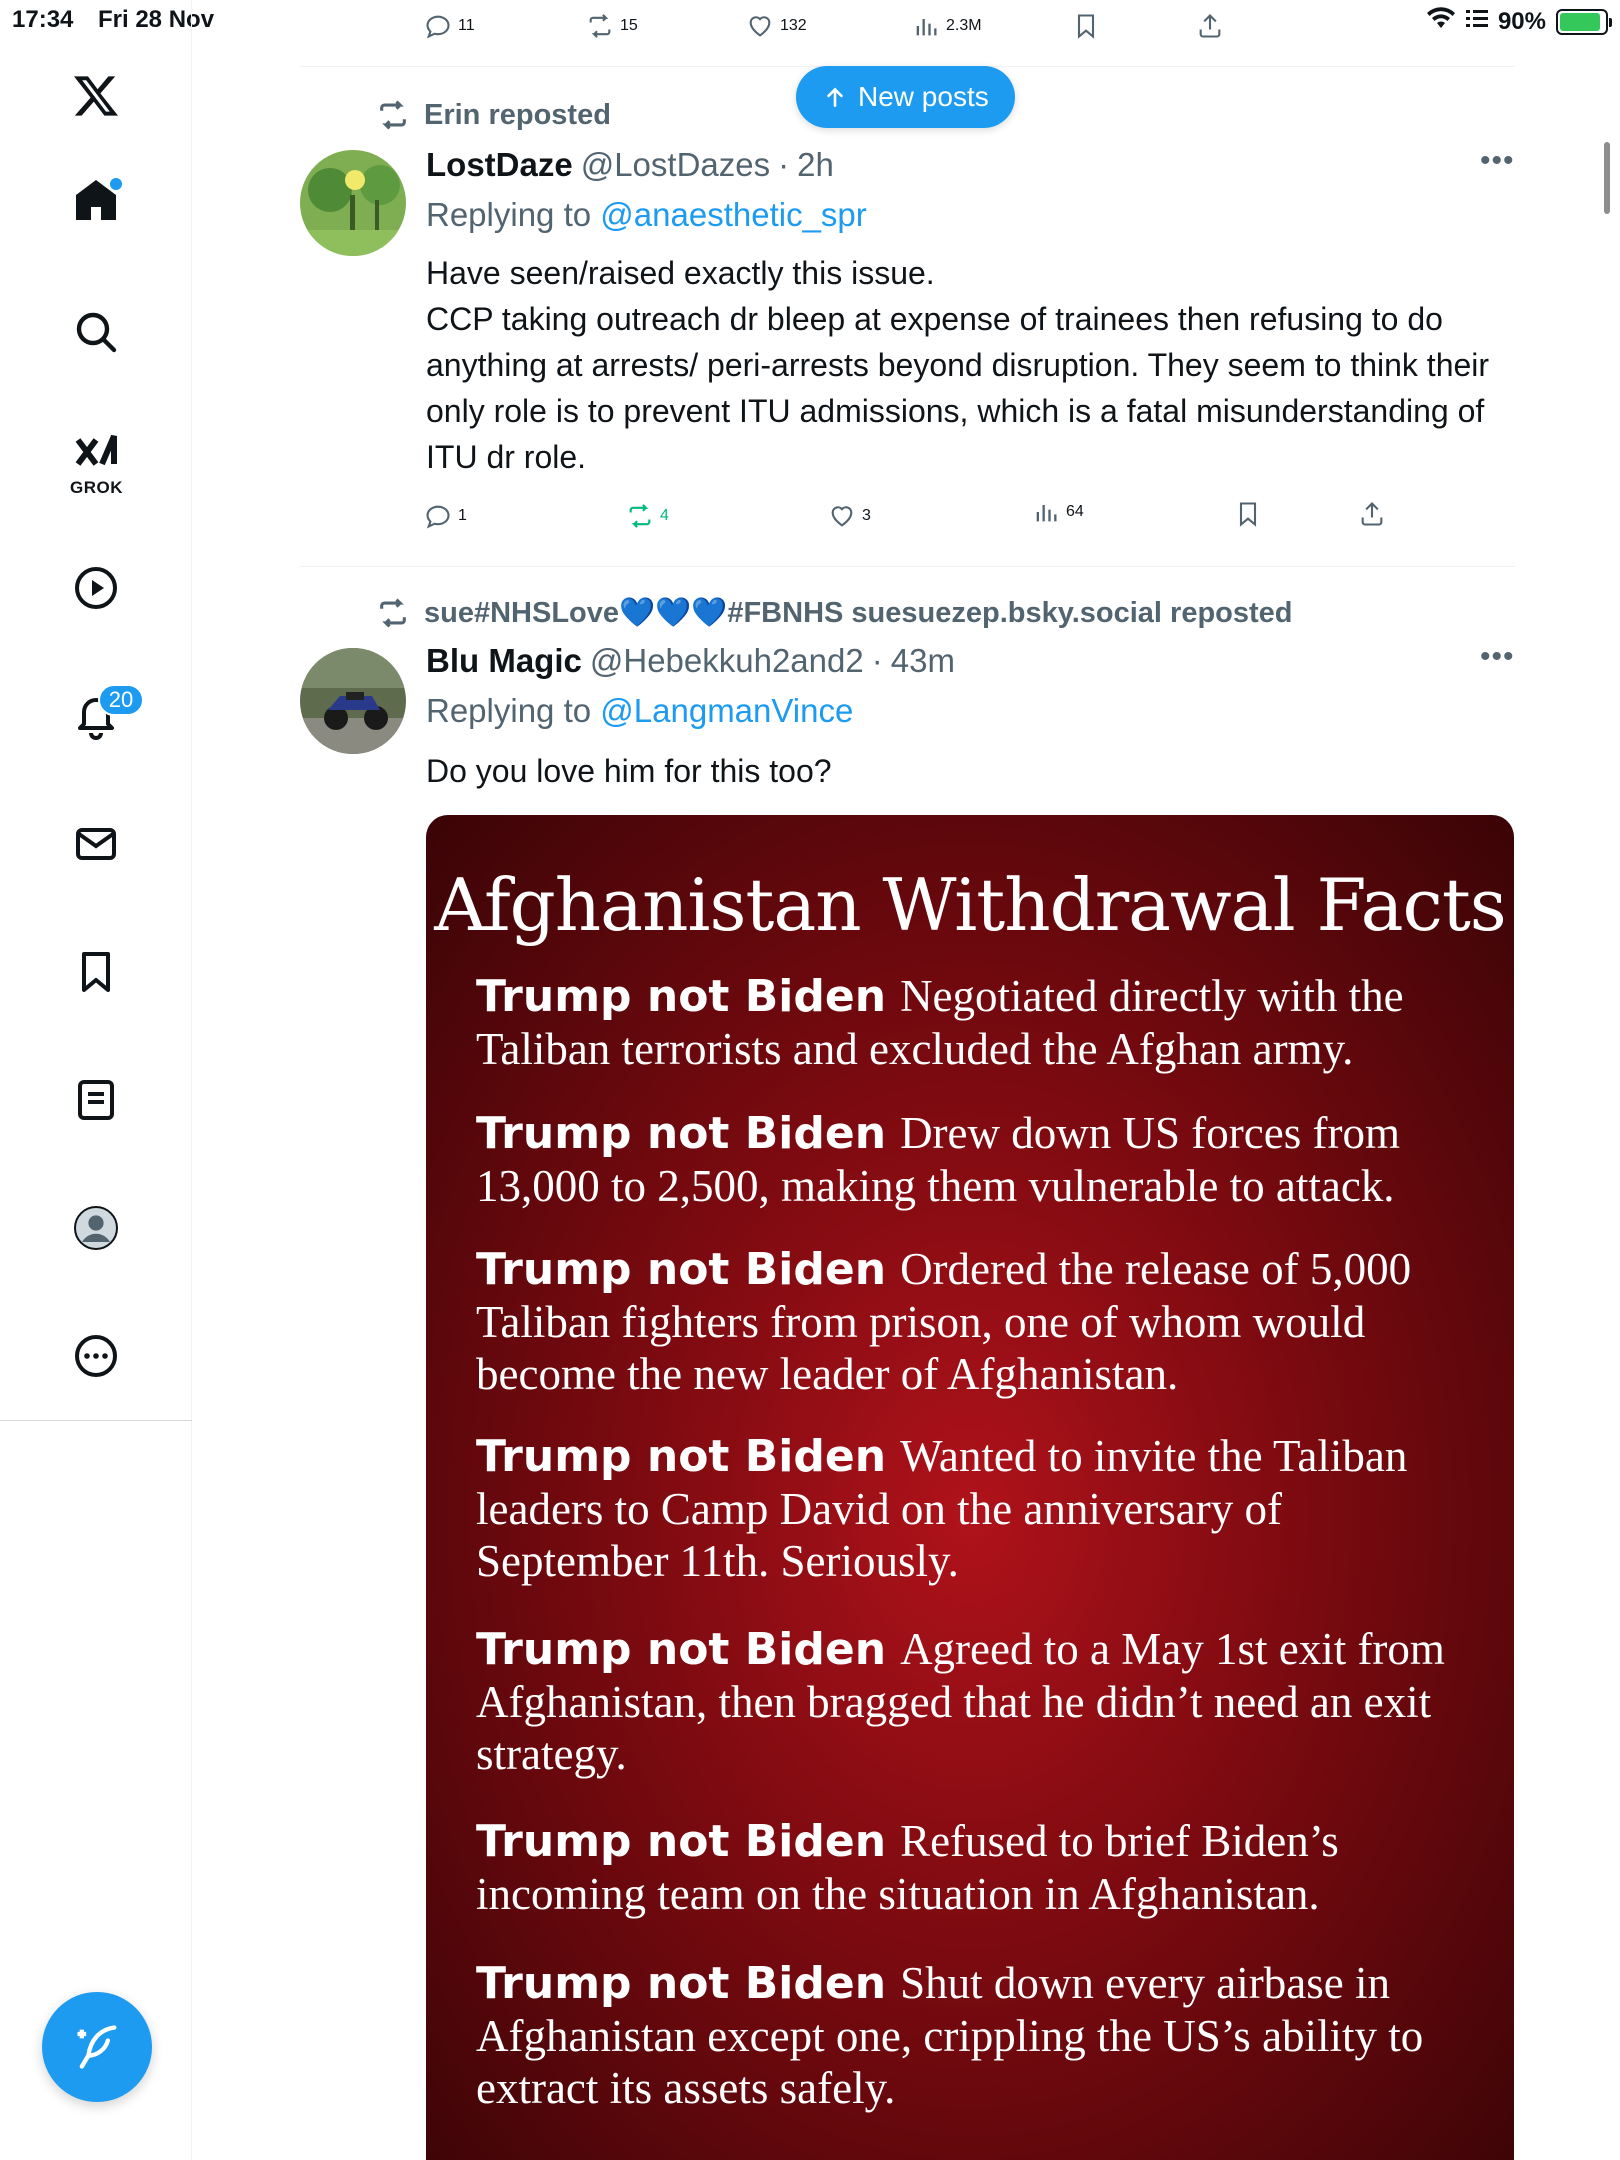 This screenshot has width=1620, height=2160. I want to click on display-name: Blu Magic, so click(504, 661).